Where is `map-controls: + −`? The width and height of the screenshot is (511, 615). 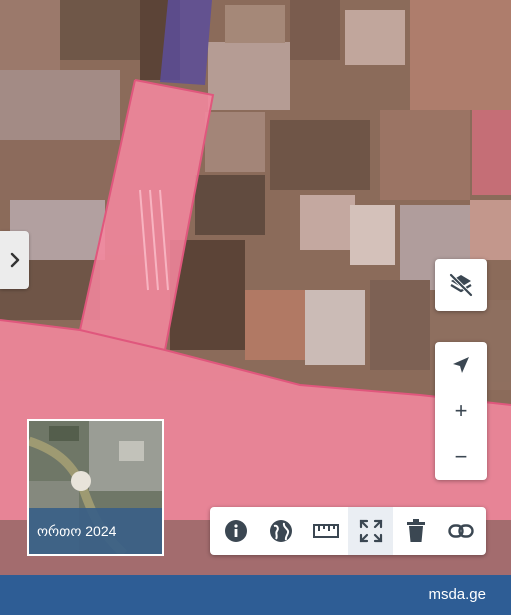
map-controls: + − is located at coordinates (461, 411).